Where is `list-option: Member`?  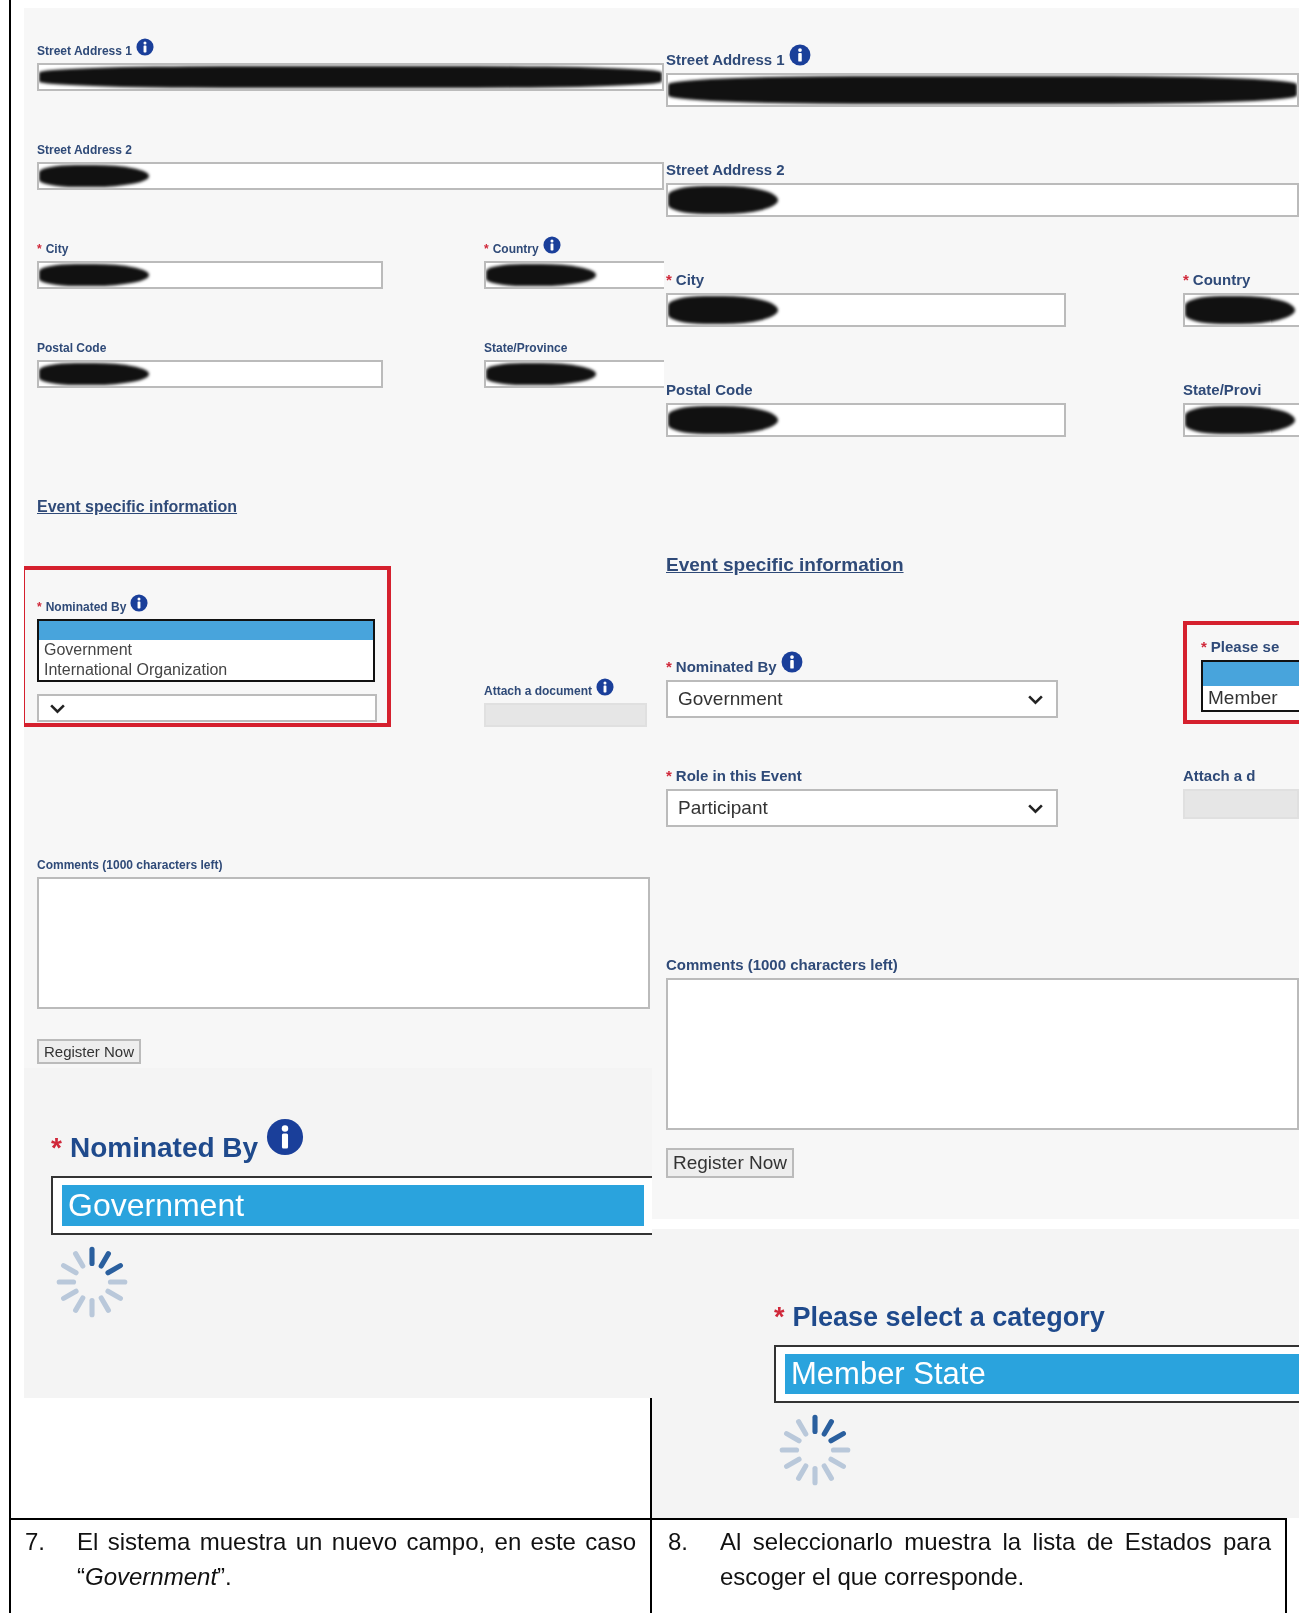
list-option: Member is located at coordinates (1251, 698).